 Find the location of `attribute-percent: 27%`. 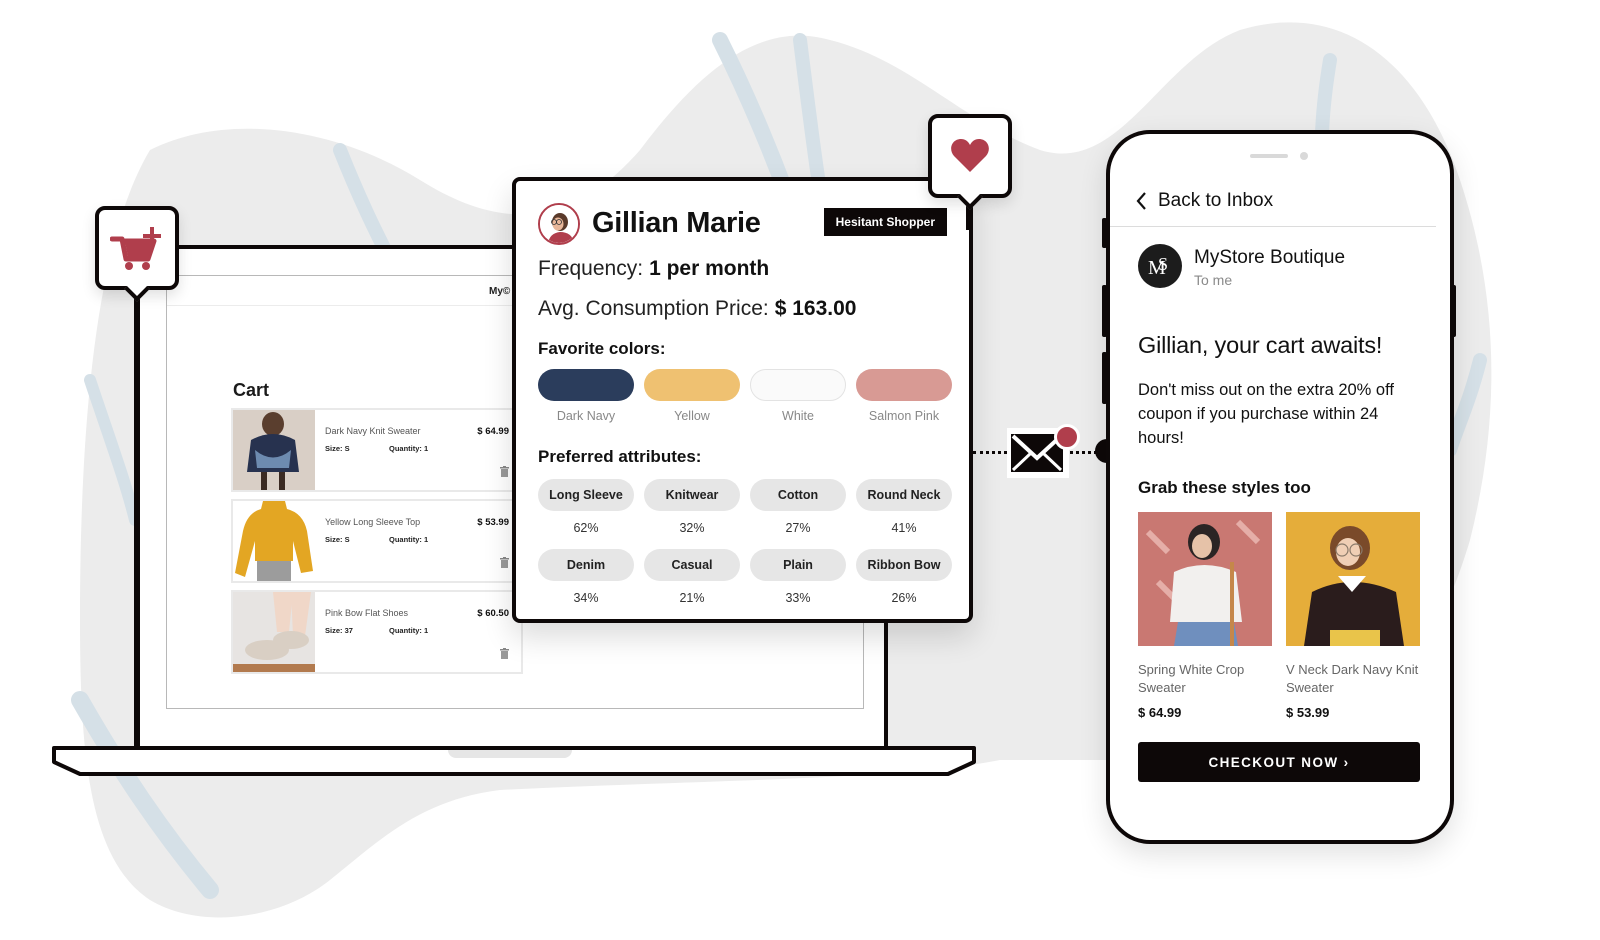

attribute-percent: 27% is located at coordinates (798, 528).